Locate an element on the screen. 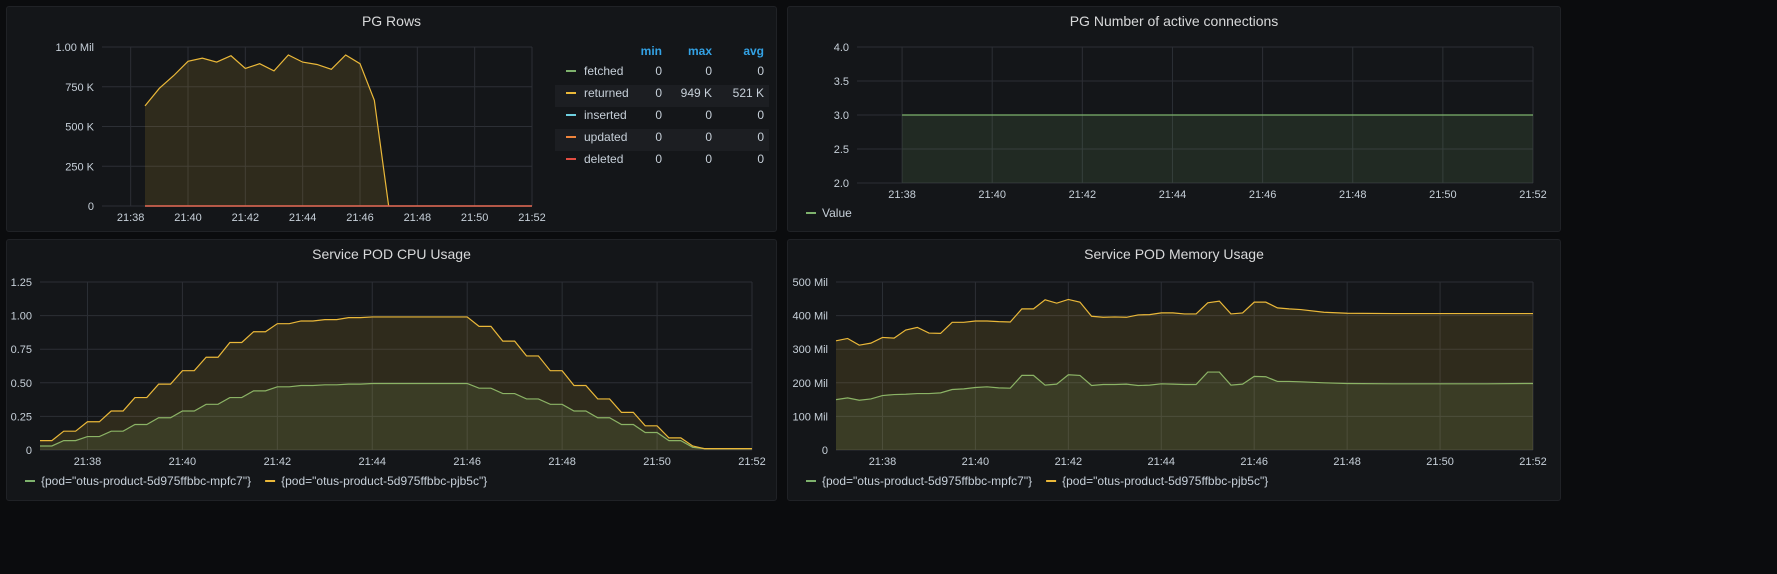  y-tick-label: 200 Mil is located at coordinates (810, 384).